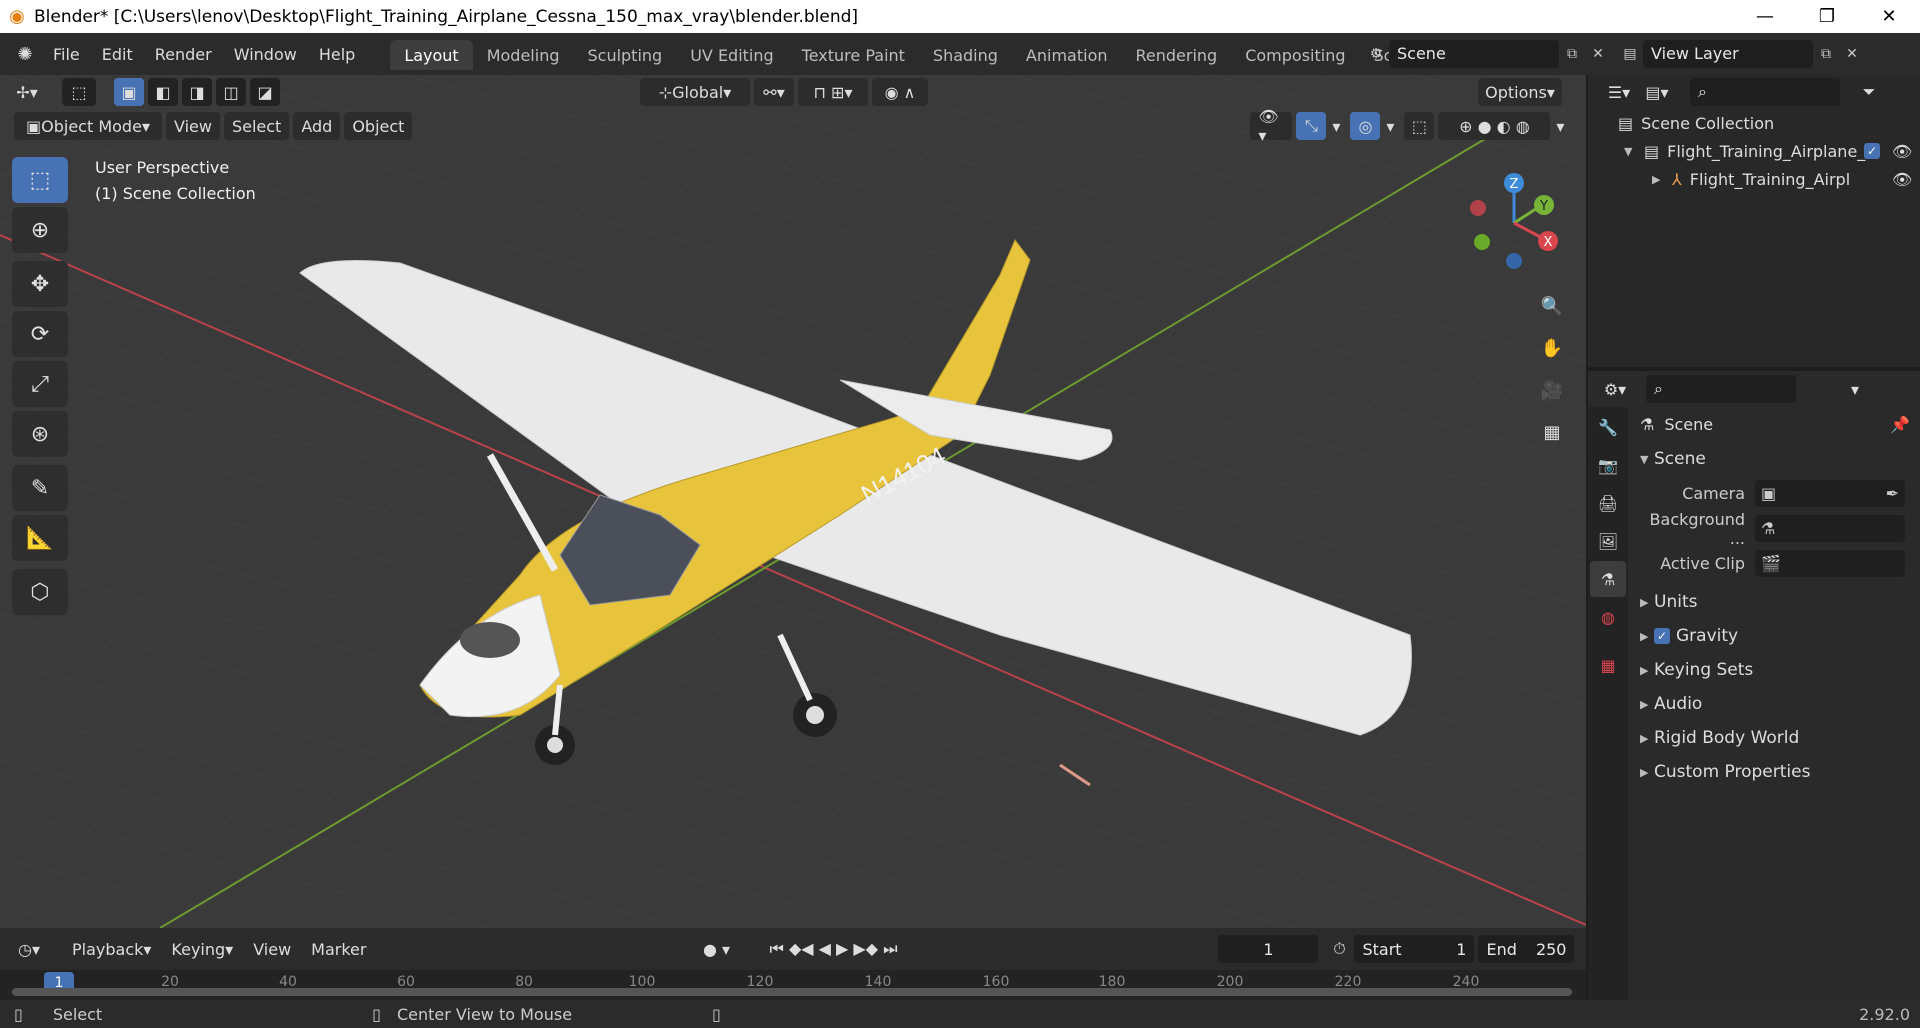  I want to click on tab-uv-editing: UV Editing, so click(731, 55).